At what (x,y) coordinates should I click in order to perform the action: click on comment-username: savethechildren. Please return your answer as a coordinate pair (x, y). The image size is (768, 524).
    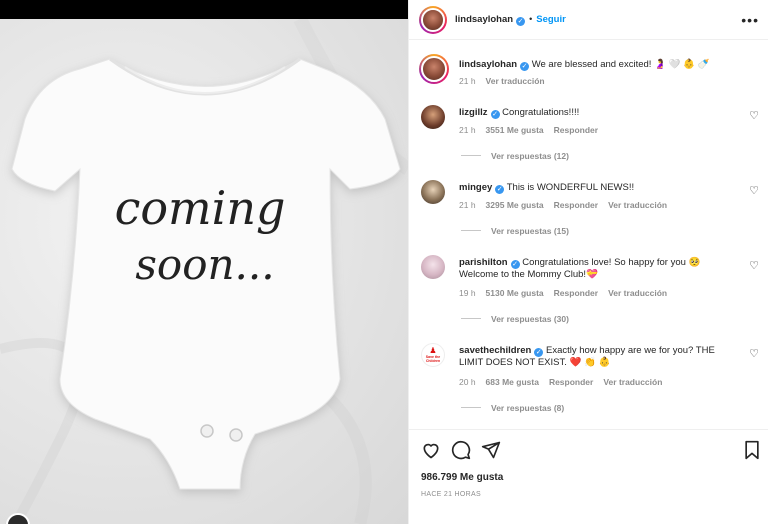
    Looking at the image, I should click on (495, 350).